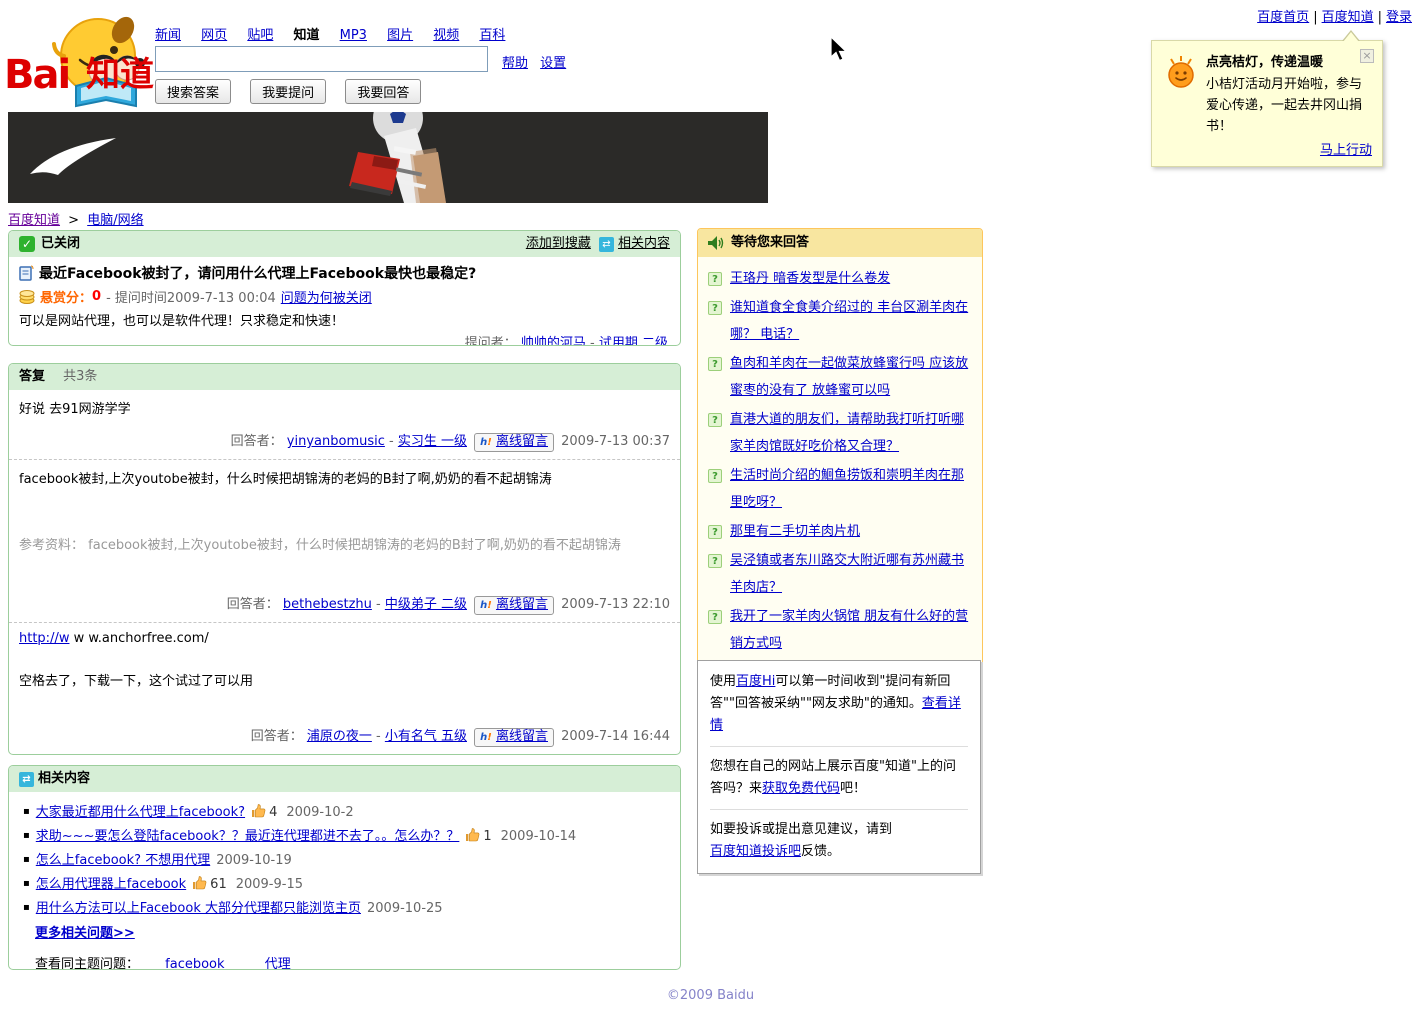 The image size is (1421, 1009). What do you see at coordinates (426, 736) in the screenshot?
I see `replier-level-link: 小有名气 五级` at bounding box center [426, 736].